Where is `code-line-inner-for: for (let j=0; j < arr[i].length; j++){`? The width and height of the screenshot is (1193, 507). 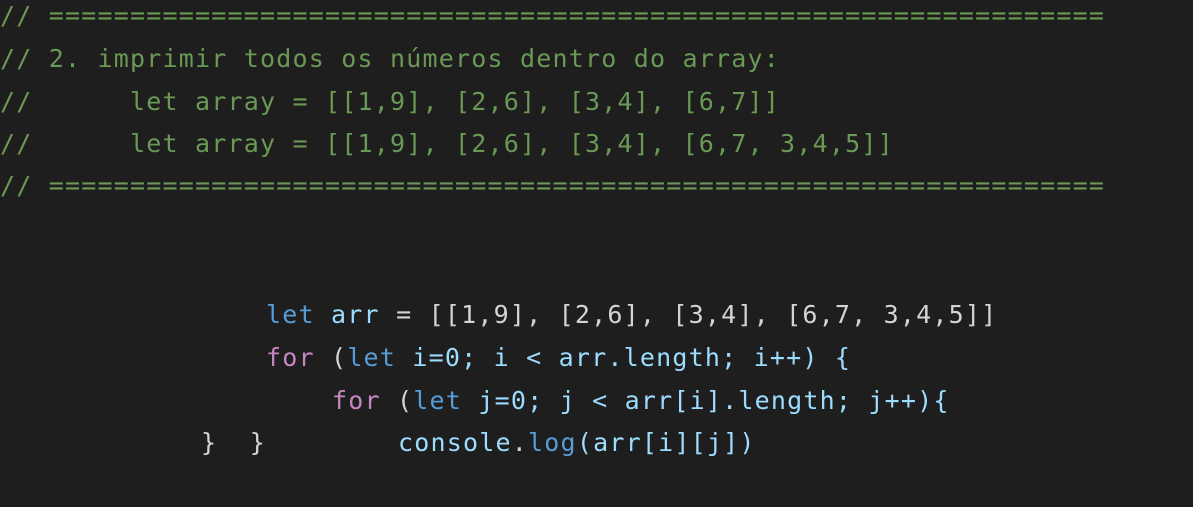 code-line-inner-for: for (let j=0; j < arr[i].length; j++){ is located at coordinates (608, 375).